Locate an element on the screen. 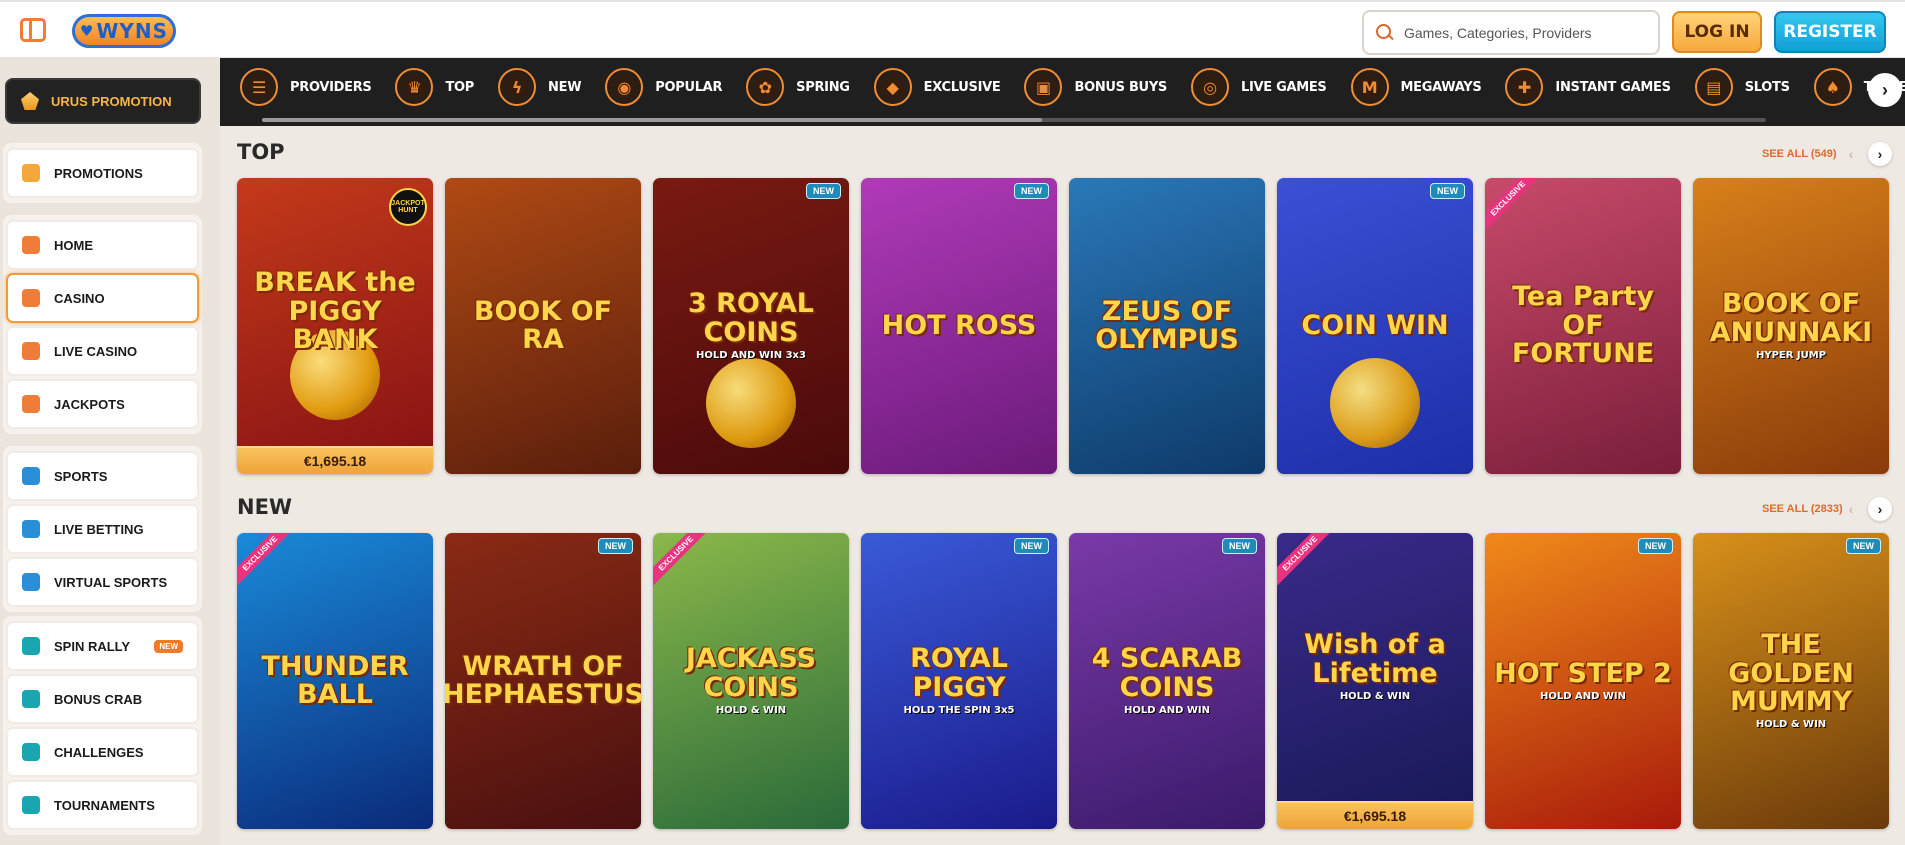 This screenshot has width=1905, height=845. game-title: JACKASS COINS HOLD & WIN is located at coordinates (751, 680).